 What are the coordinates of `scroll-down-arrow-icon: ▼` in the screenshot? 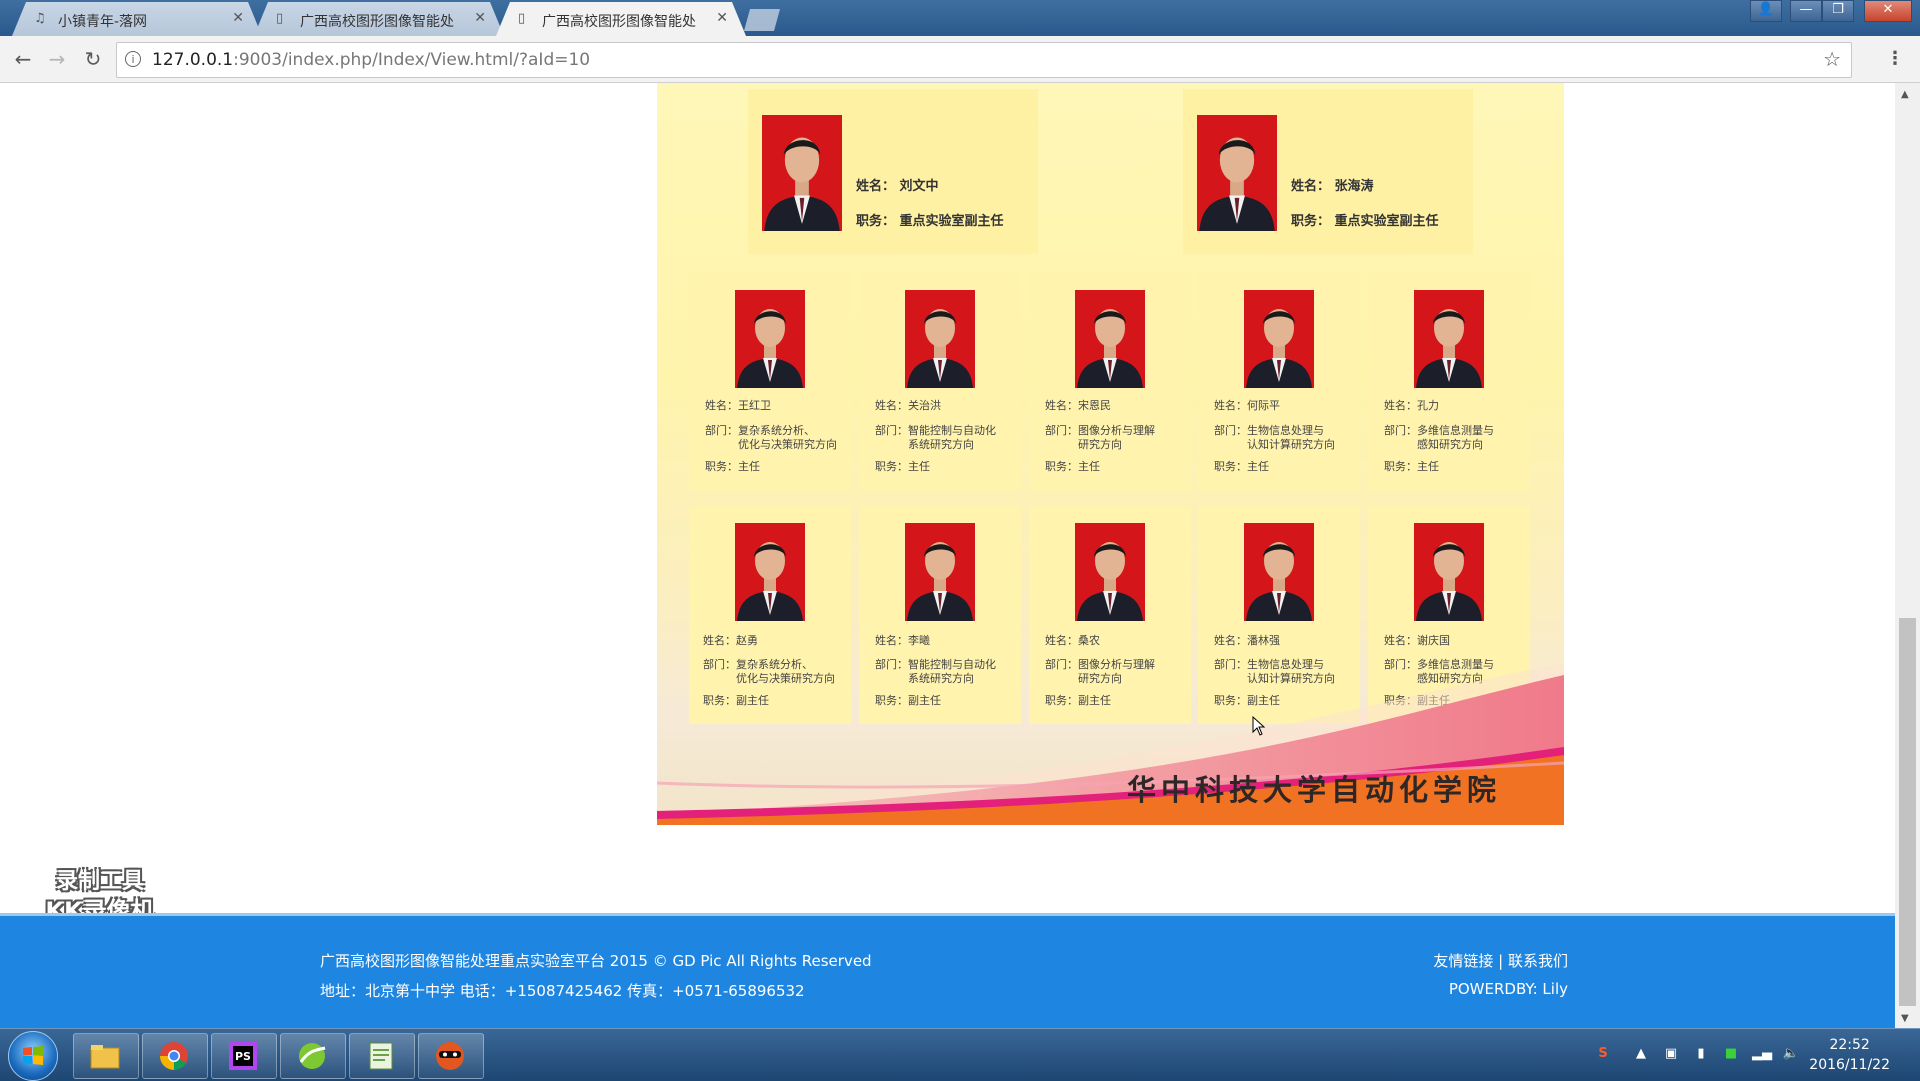 It's located at (1905, 1018).